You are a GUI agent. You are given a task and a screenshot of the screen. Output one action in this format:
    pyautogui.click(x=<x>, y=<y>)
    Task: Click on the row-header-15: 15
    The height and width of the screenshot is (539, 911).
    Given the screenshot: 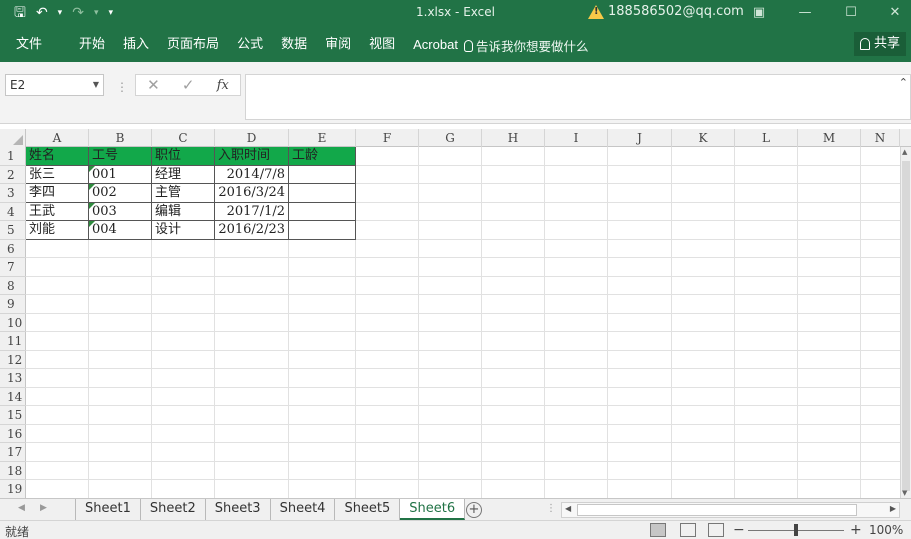 What is the action you would take?
    pyautogui.click(x=13, y=415)
    